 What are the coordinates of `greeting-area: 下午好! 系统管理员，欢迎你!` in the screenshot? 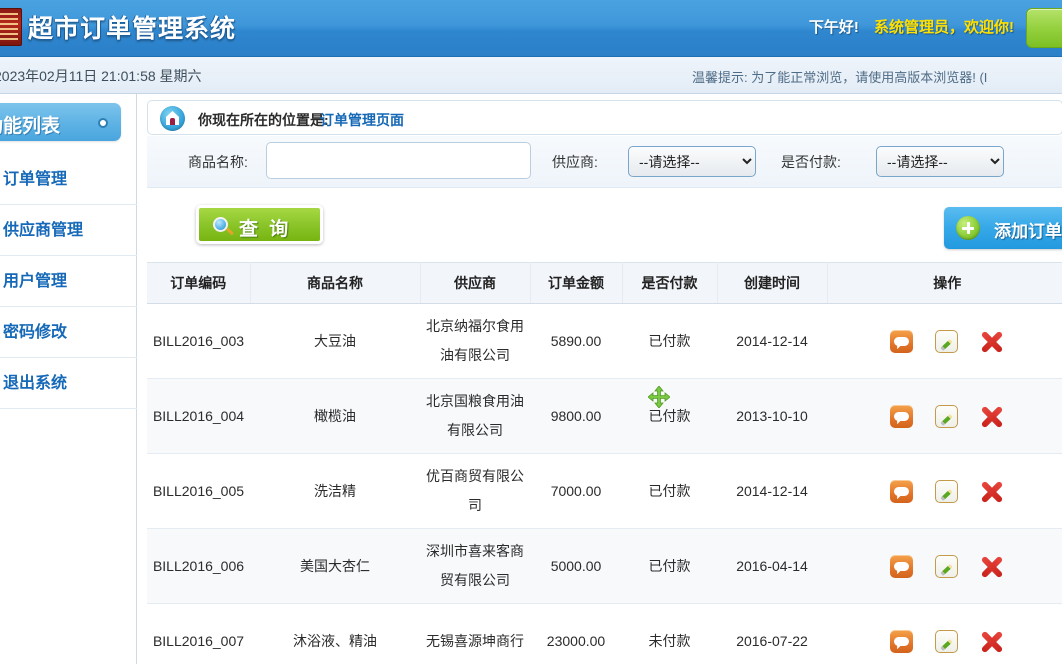 It's located at (911, 26).